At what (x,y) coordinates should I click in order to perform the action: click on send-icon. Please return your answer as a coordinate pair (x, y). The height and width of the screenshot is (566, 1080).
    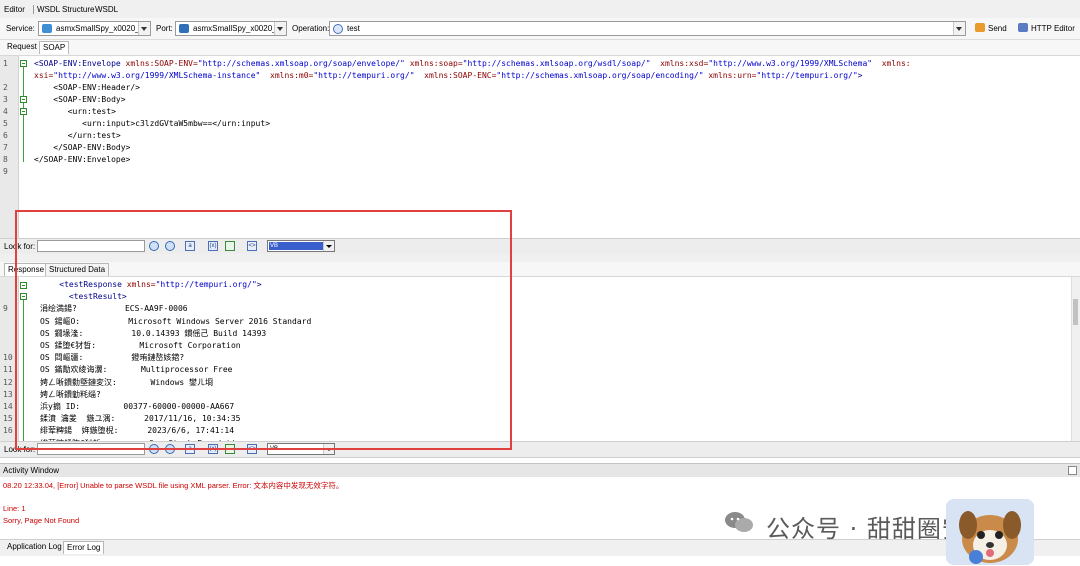
    Looking at the image, I should click on (980, 27).